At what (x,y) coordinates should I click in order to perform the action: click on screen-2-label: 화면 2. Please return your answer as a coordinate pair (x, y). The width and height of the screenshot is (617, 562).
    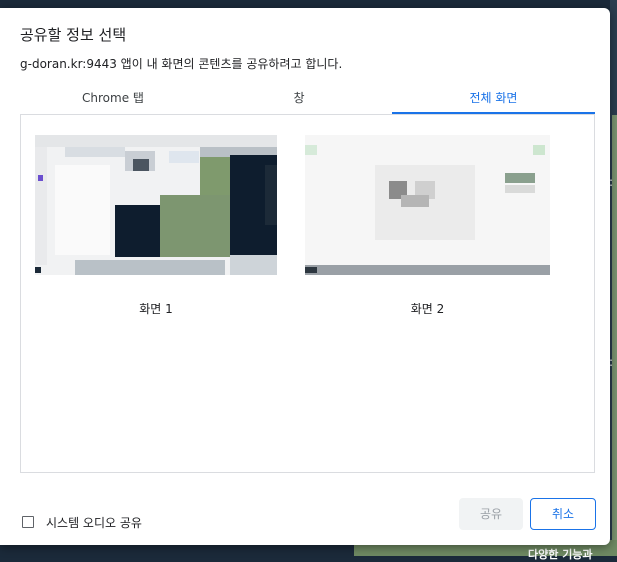
    Looking at the image, I should click on (427, 309).